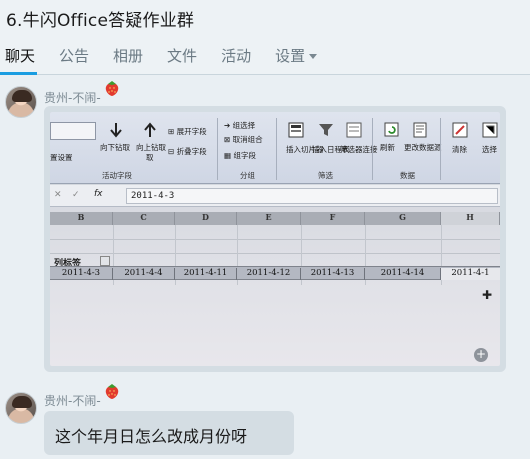  What do you see at coordinates (269, 218) in the screenshot?
I see `column-header: E` at bounding box center [269, 218].